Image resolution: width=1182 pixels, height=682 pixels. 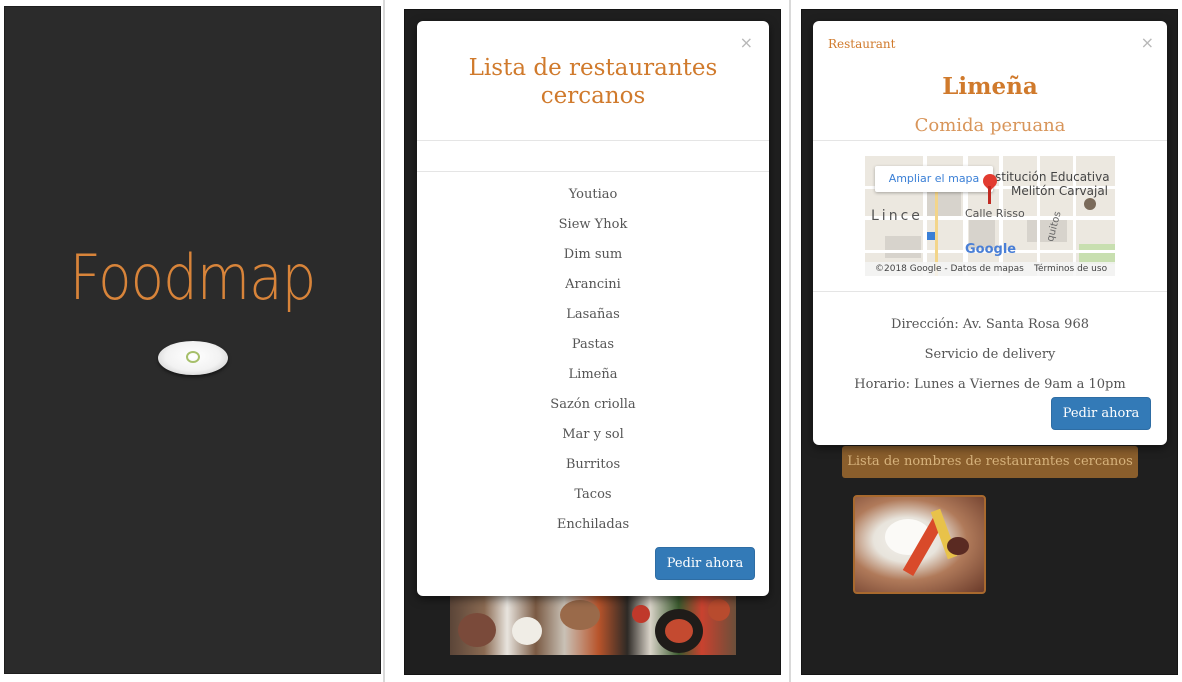 I want to click on food-logo-icon, so click(x=193, y=358).